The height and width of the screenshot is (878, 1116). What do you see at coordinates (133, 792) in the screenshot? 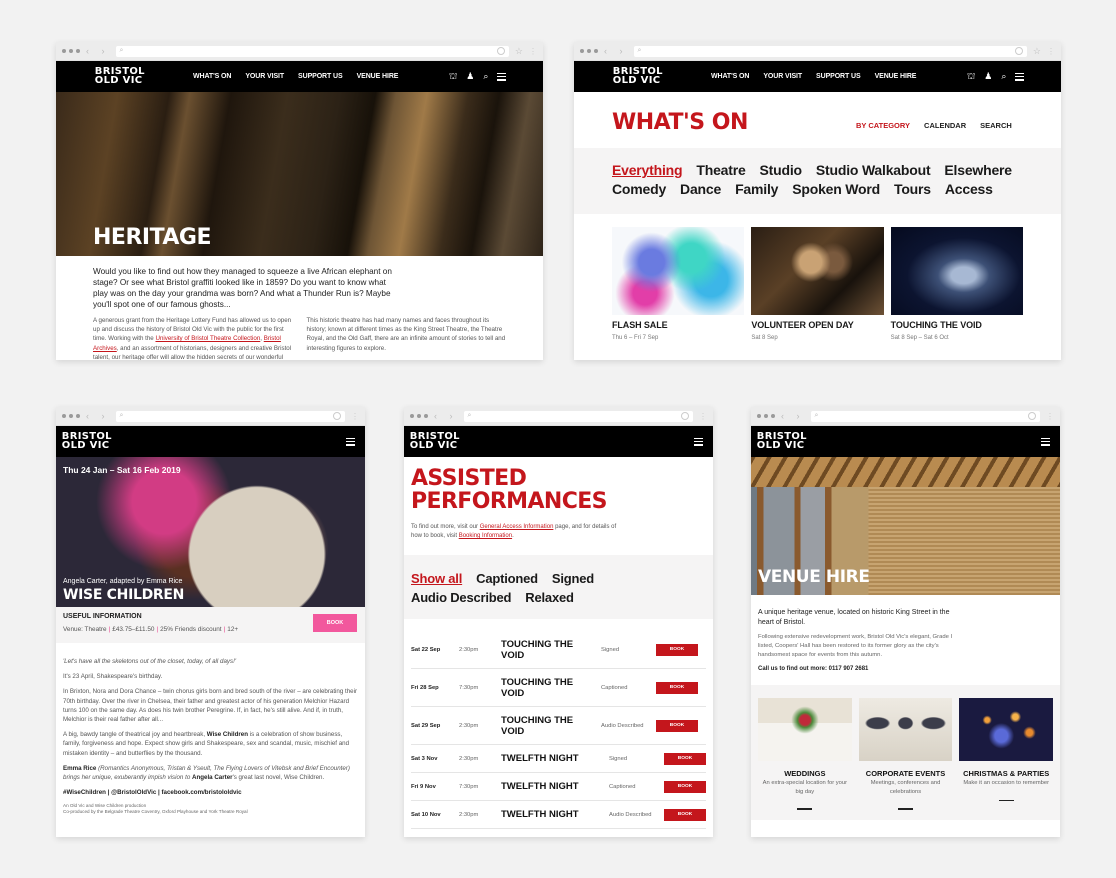
I see `twitter-link: @BristolOldVic` at bounding box center [133, 792].